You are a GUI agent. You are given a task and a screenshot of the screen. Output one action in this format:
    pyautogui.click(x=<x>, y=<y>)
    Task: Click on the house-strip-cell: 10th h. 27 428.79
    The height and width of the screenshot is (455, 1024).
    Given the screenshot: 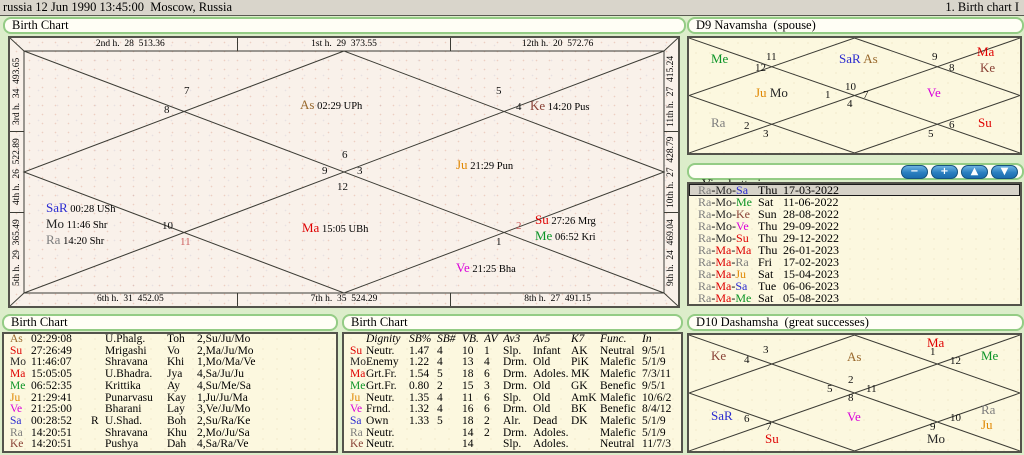 What is the action you would take?
    pyautogui.click(x=671, y=171)
    